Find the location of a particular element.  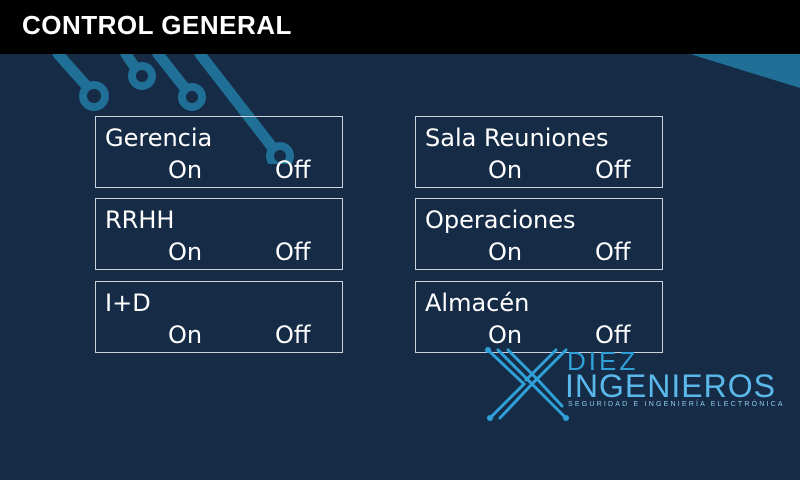

zone-panel-almacen: Almacén On Off is located at coordinates (539, 317).